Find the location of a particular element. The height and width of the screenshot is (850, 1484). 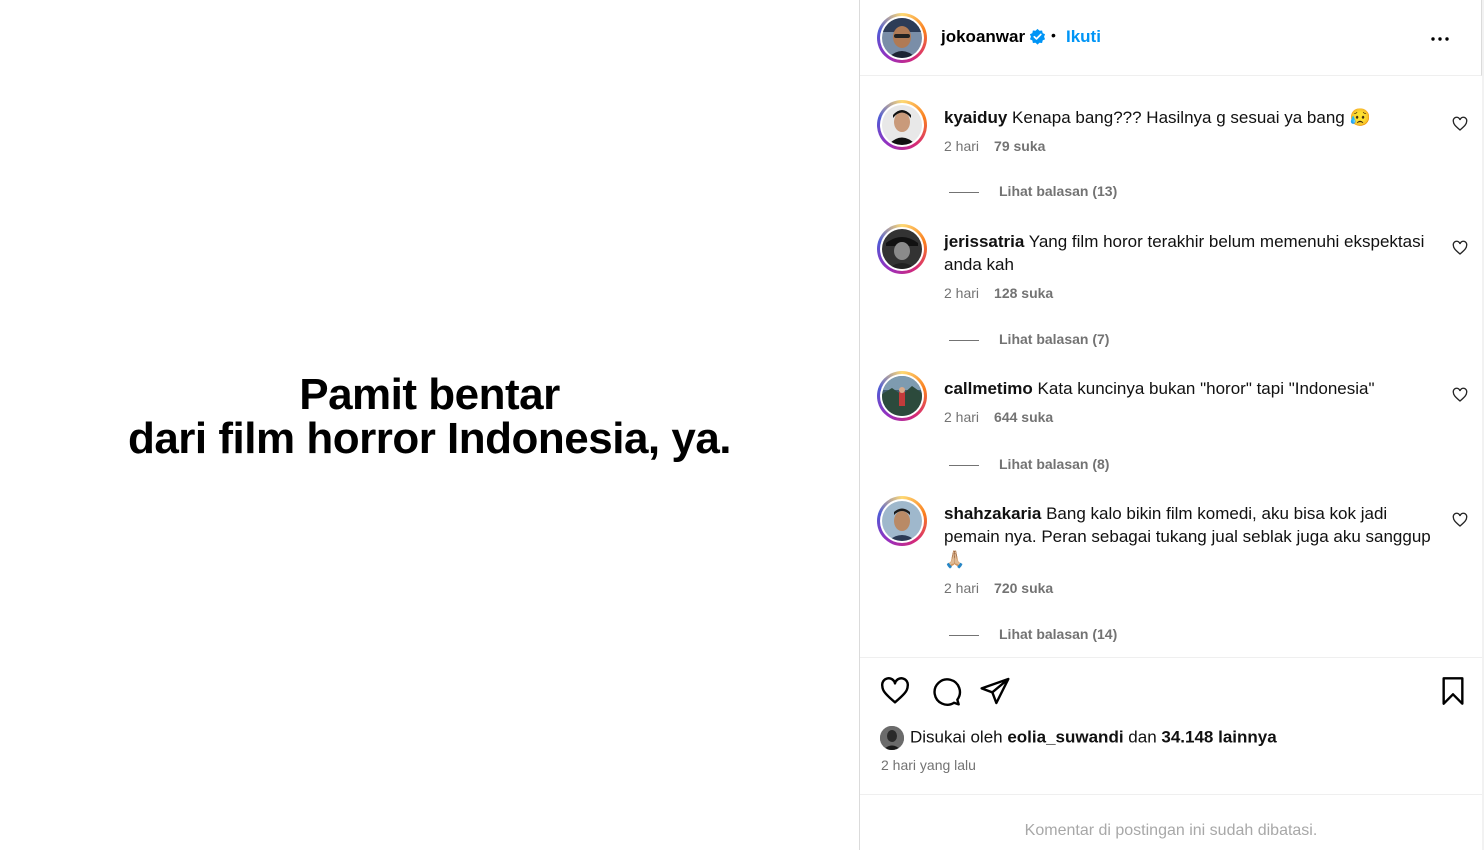

liked-by-count: 34.148 lainnya is located at coordinates (1218, 736).